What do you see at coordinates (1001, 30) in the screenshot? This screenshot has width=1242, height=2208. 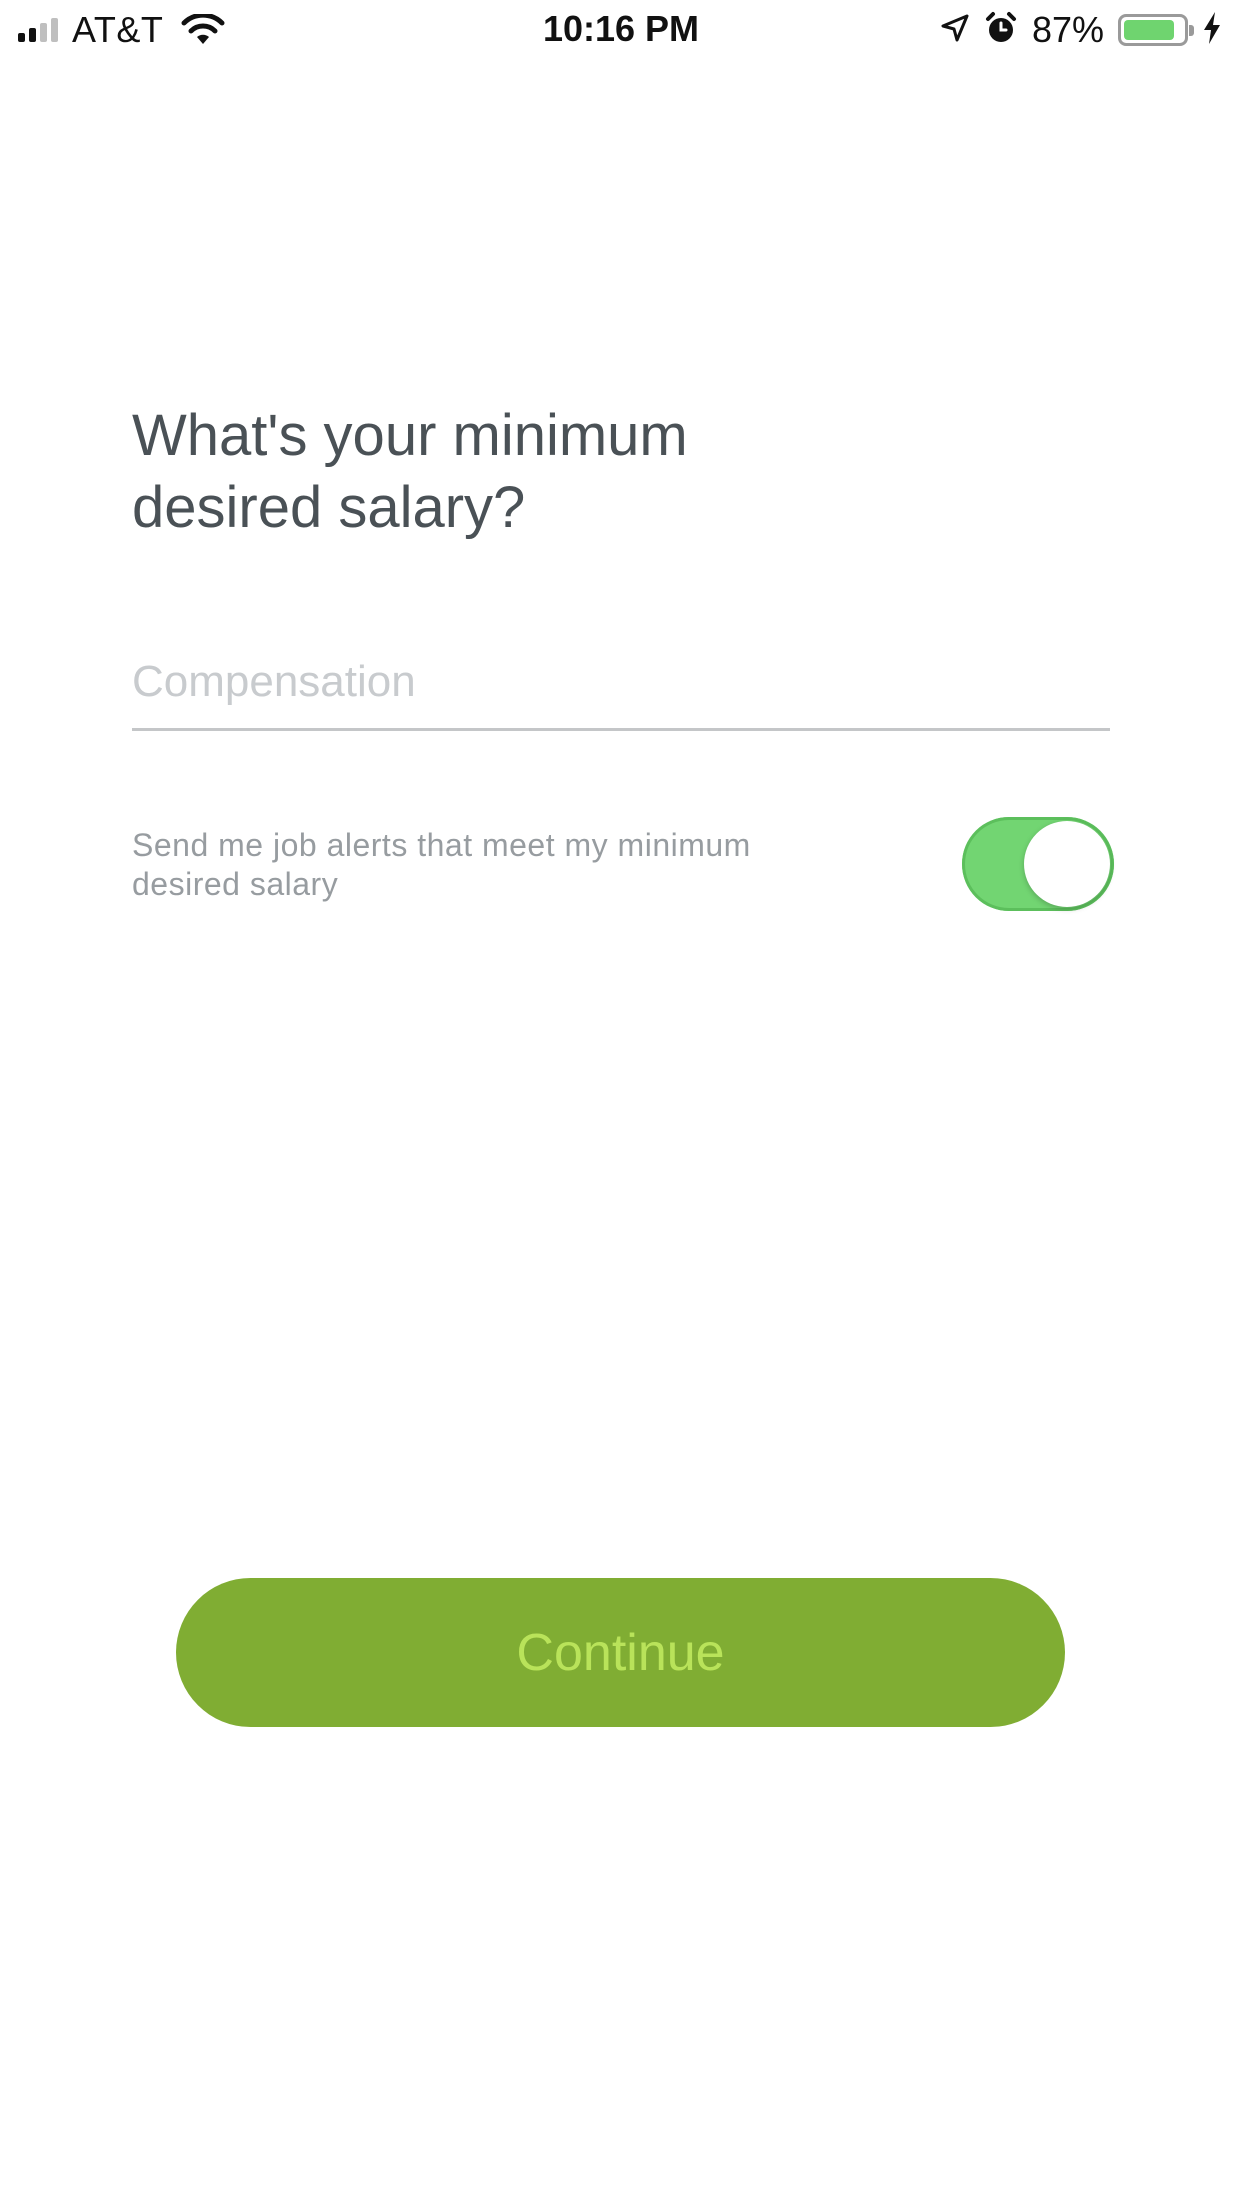 I see `alarm-icon` at bounding box center [1001, 30].